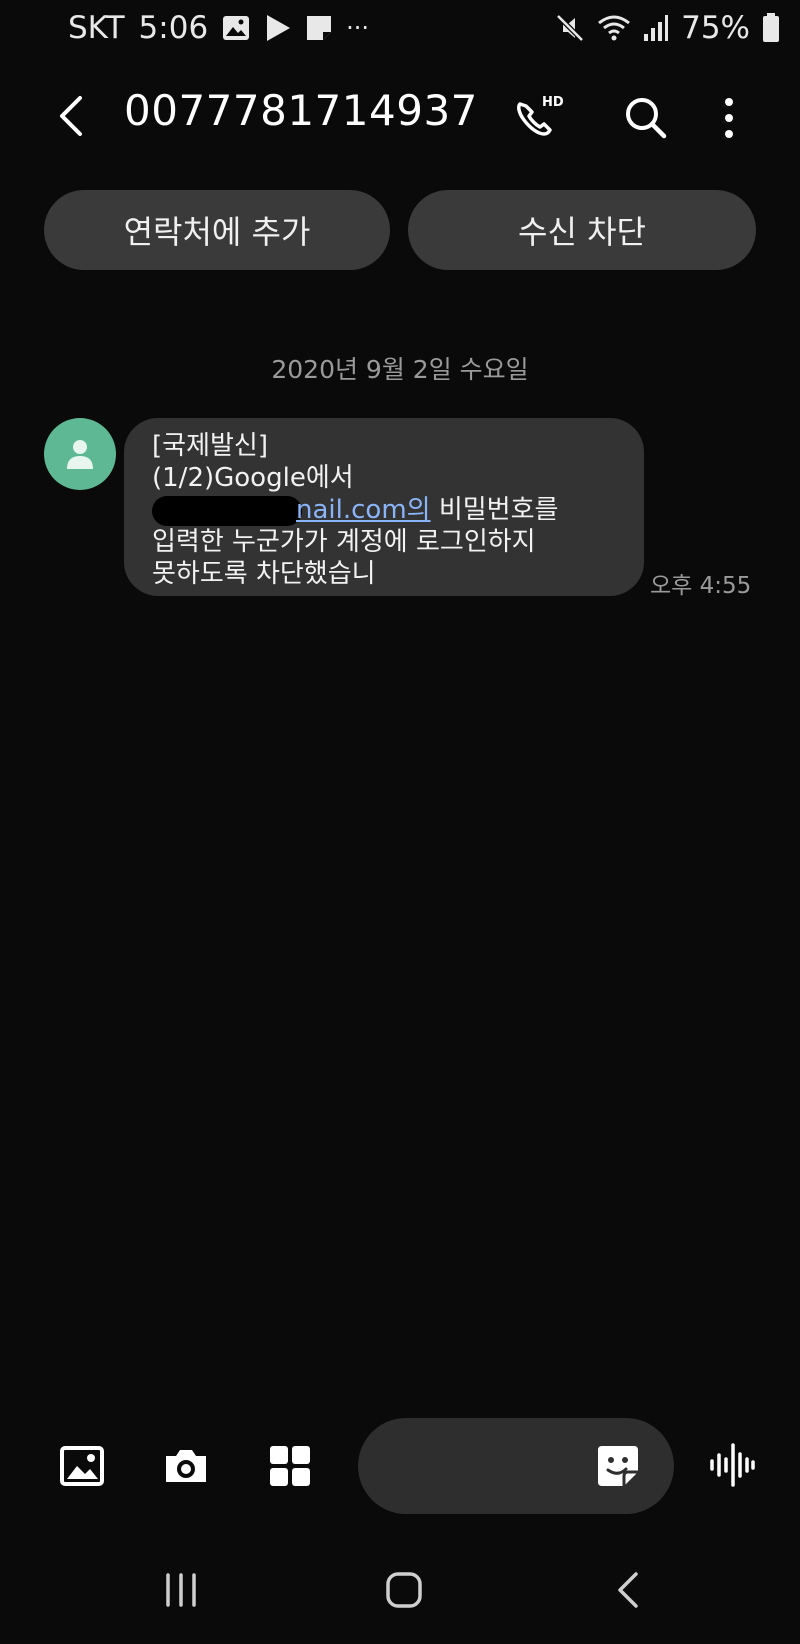 Image resolution: width=800 pixels, height=1644 pixels. Describe the element at coordinates (614, 28) in the screenshot. I see `wifi-icon` at that location.